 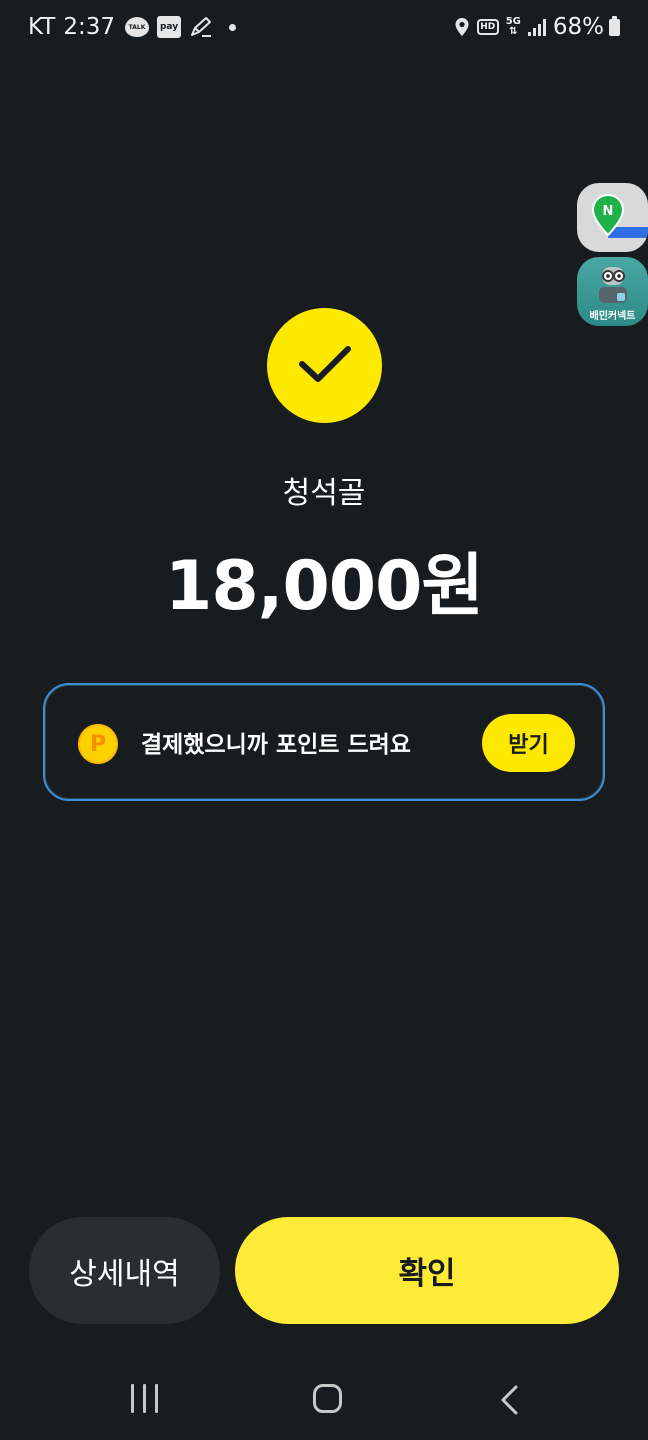 I want to click on hd-badge-text: HD, so click(x=488, y=27).